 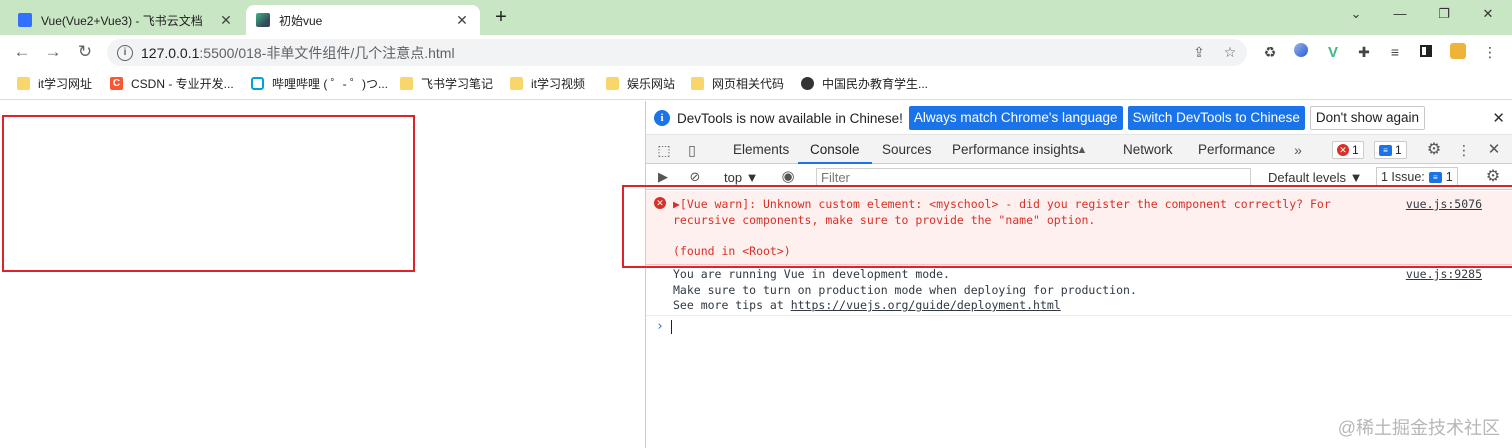 What do you see at coordinates (1418, 428) in the screenshot?
I see `watermark: @稀土掘金技术社区` at bounding box center [1418, 428].